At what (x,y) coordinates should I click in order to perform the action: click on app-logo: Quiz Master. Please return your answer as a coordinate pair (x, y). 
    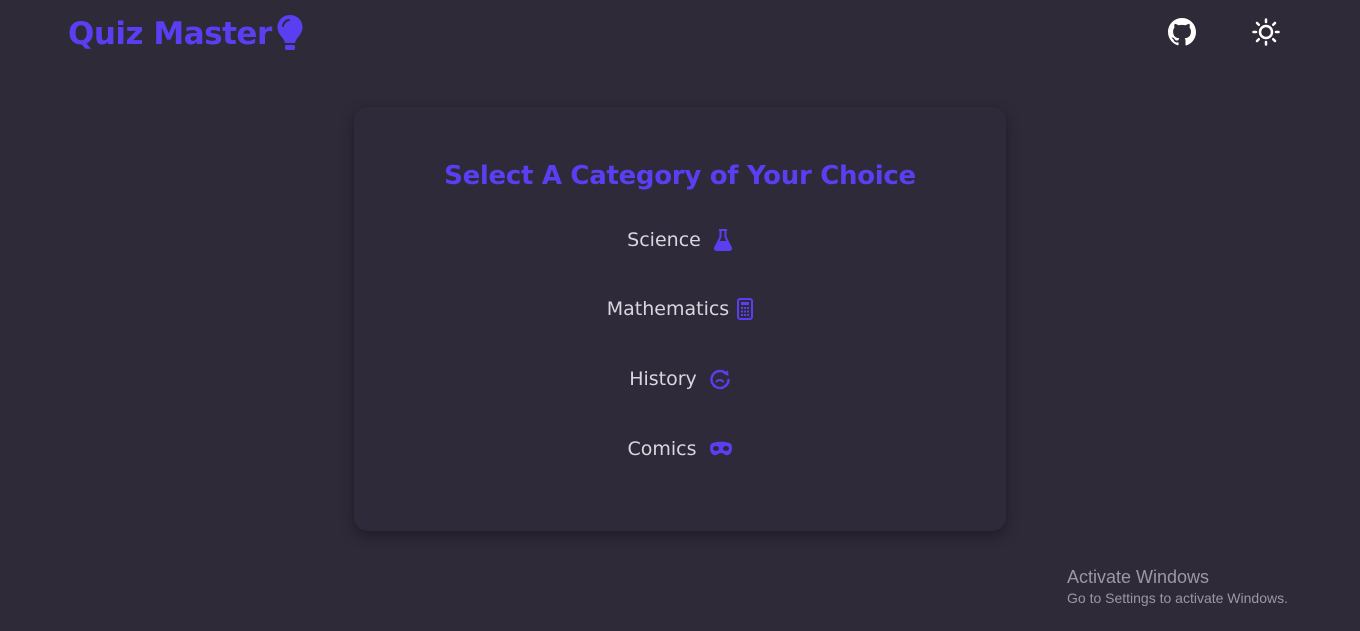
    Looking at the image, I should click on (186, 34).